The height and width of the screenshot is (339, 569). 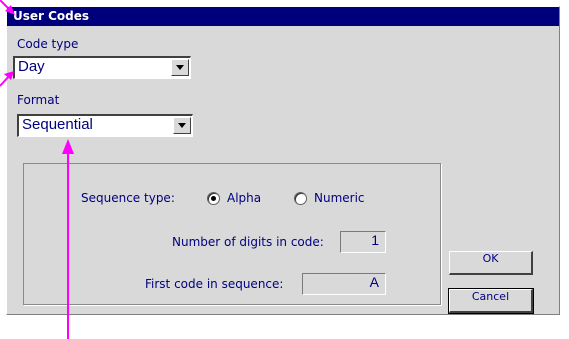 I want to click on numeric-radio, so click(x=300, y=198).